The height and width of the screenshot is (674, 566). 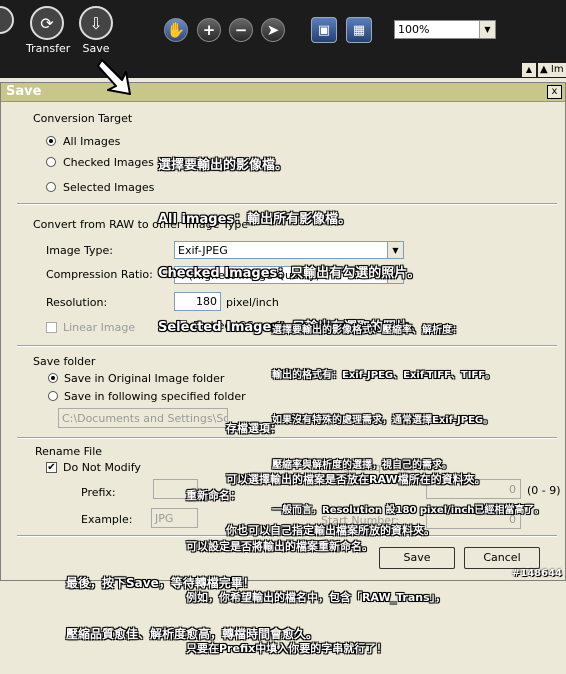 What do you see at coordinates (445, 29) in the screenshot?
I see `zoom-select: 100% ▼` at bounding box center [445, 29].